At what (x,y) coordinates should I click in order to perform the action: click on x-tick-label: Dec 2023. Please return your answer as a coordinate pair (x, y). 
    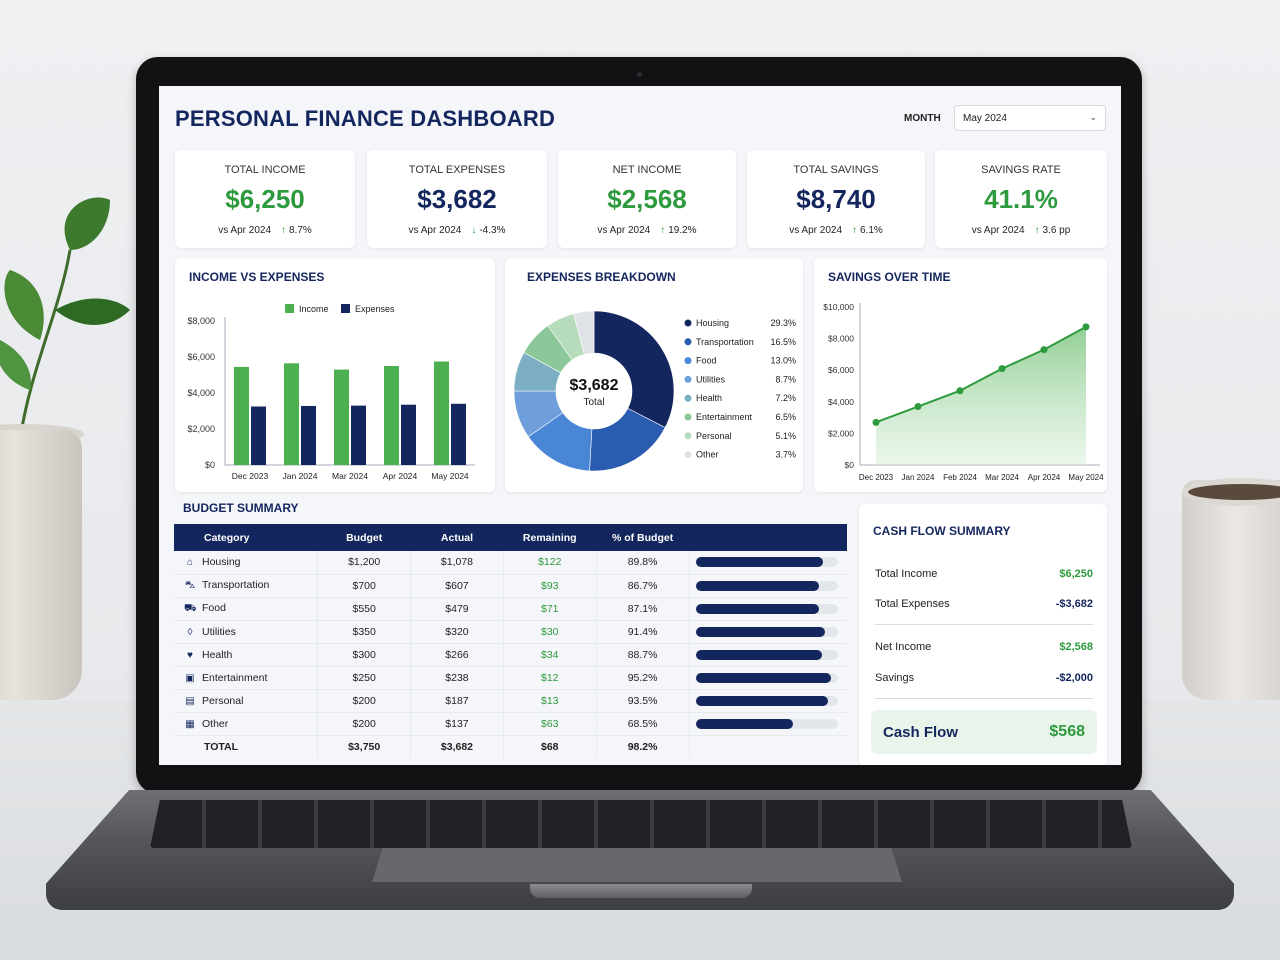
    Looking at the image, I should click on (876, 477).